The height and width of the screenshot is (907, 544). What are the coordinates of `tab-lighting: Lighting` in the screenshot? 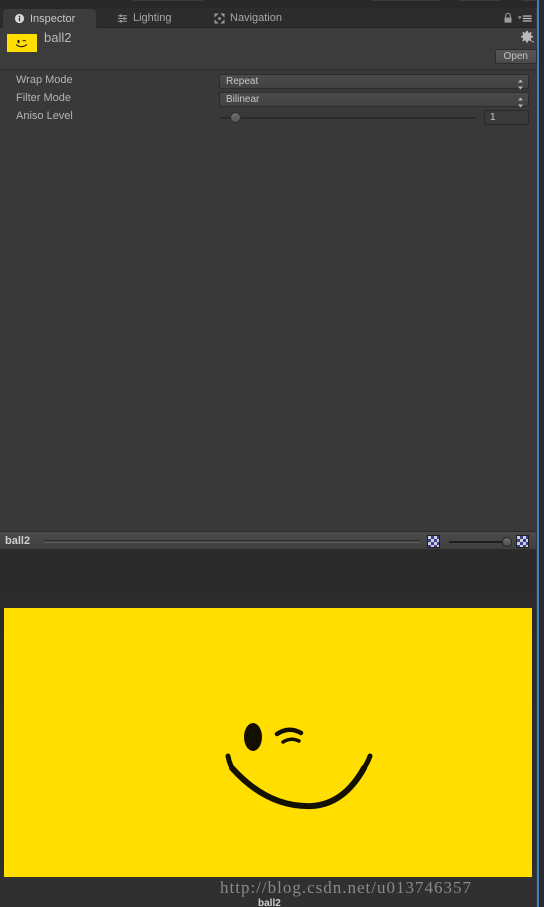 It's located at (144, 18).